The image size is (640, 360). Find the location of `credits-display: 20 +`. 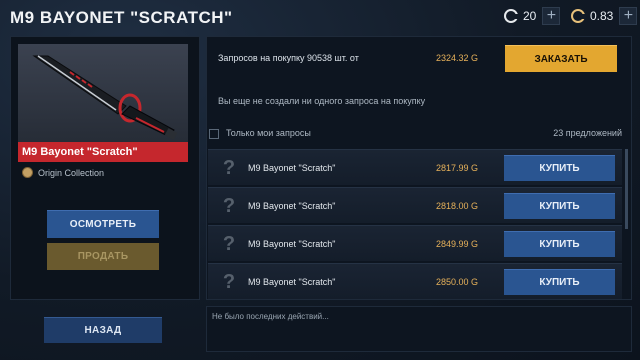

credits-display: 20 + is located at coordinates (532, 16).